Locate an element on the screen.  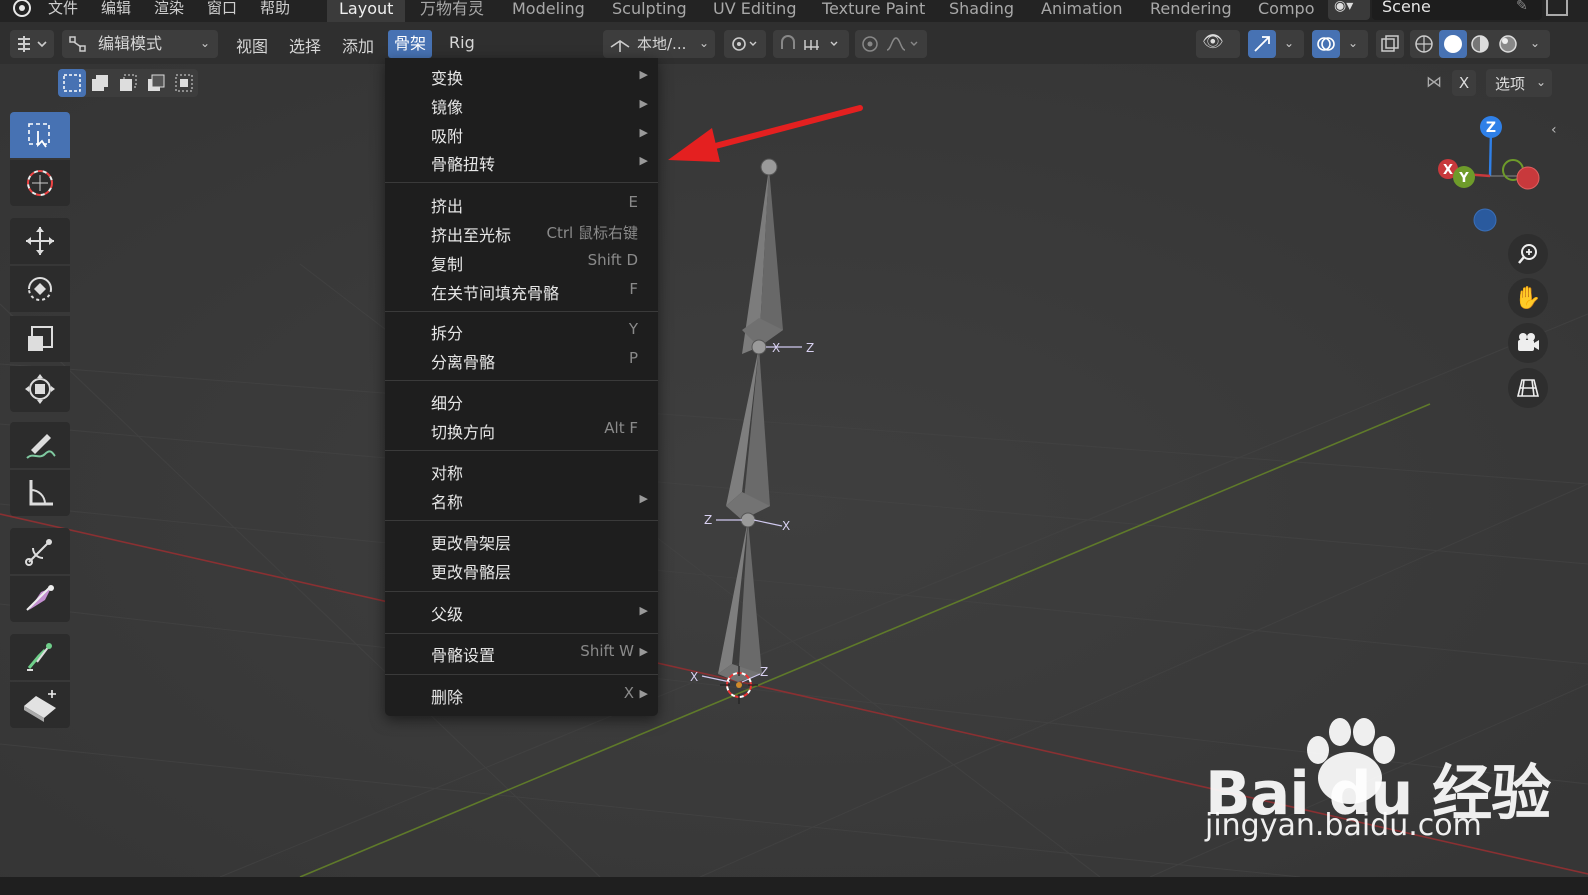
menu-add: 添加 is located at coordinates (358, 45).